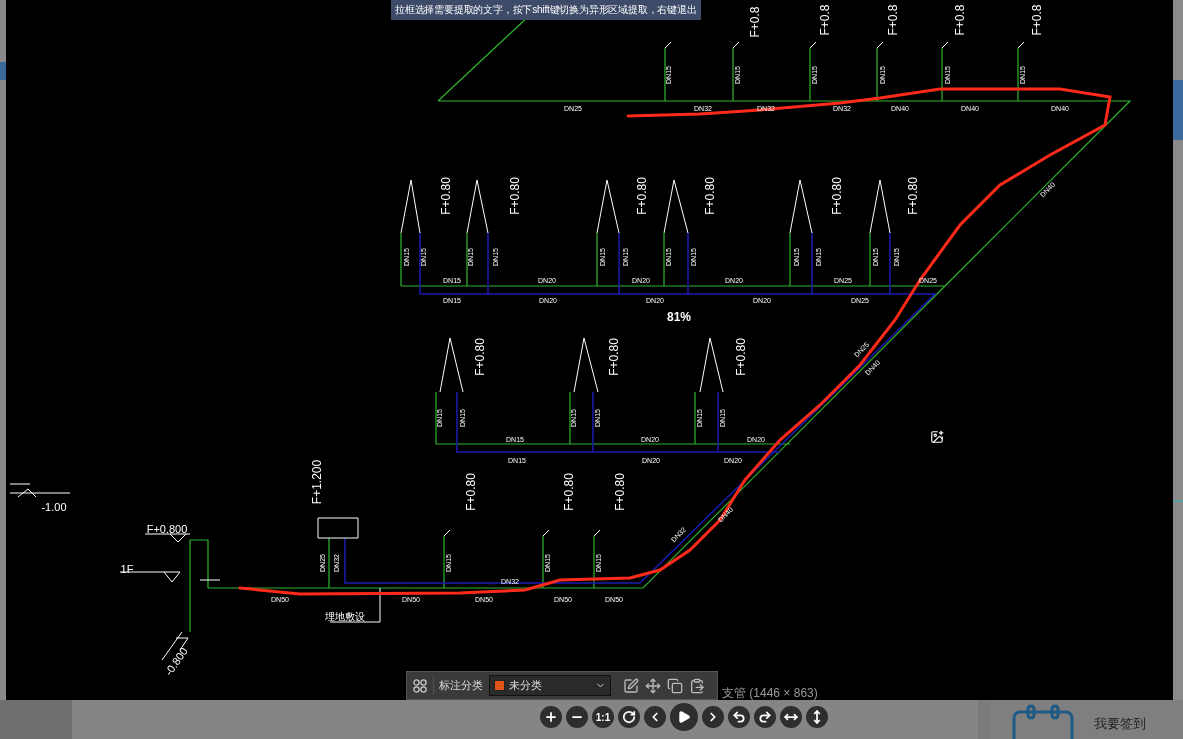  What do you see at coordinates (653, 685) in the screenshot?
I see `move-icon` at bounding box center [653, 685].